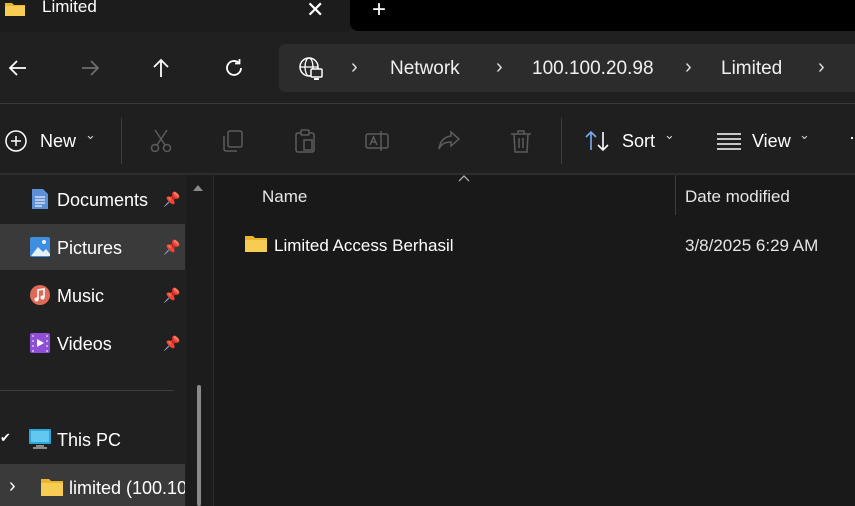  I want to click on documents-icon, so click(40, 199).